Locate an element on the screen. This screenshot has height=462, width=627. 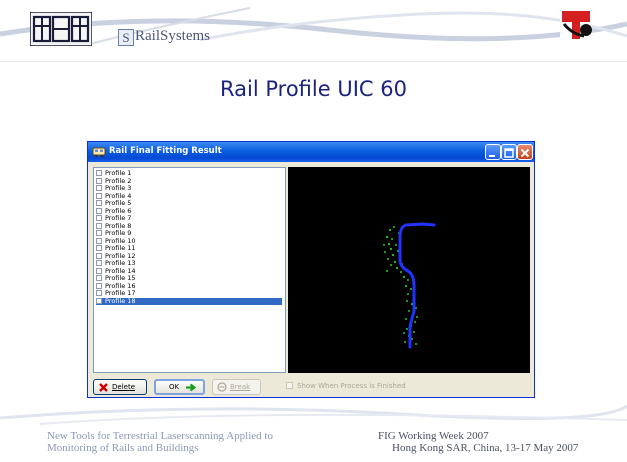
delete-label: Delete is located at coordinates (123, 387).